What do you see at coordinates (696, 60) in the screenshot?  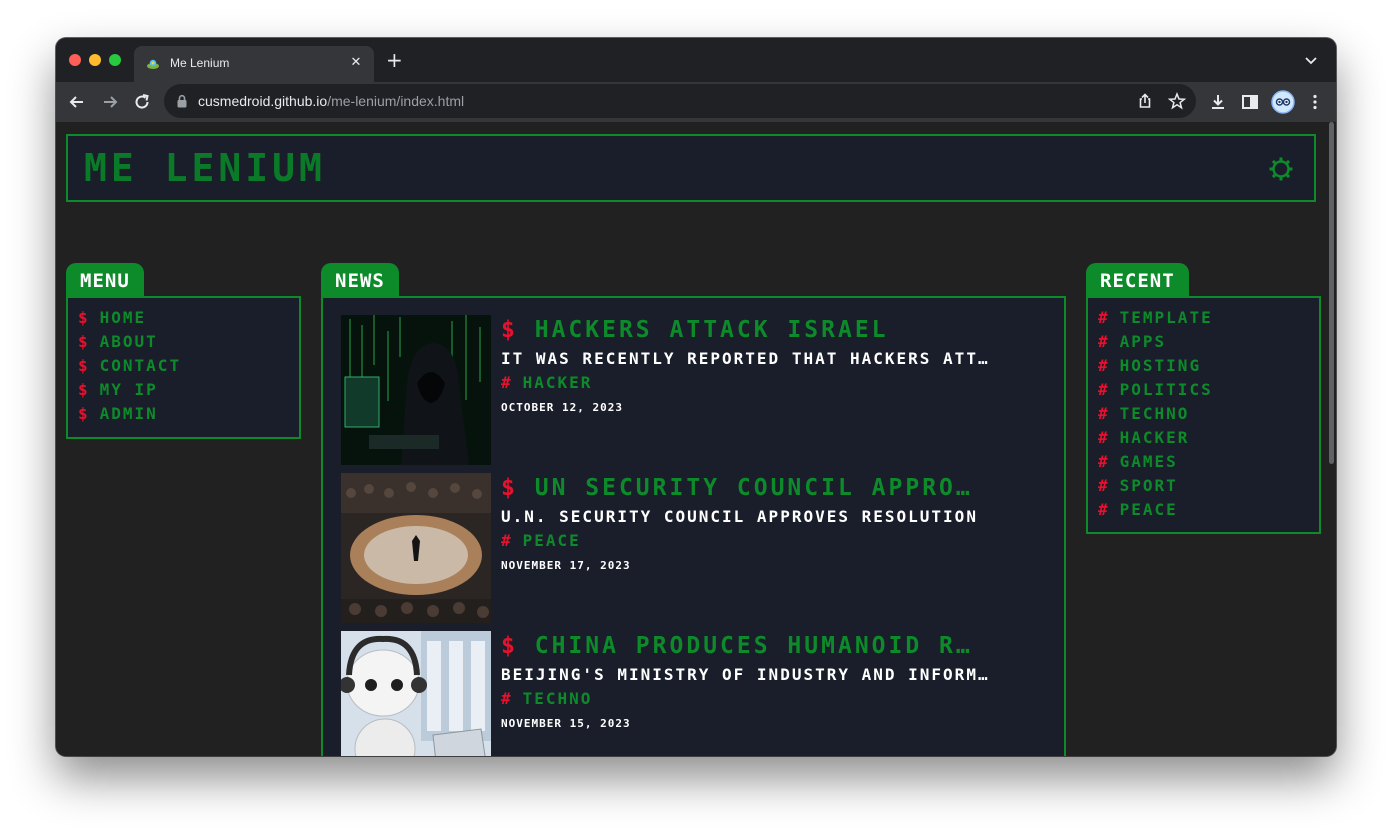 I see `tab-strip: Me Lenium ✕ +` at bounding box center [696, 60].